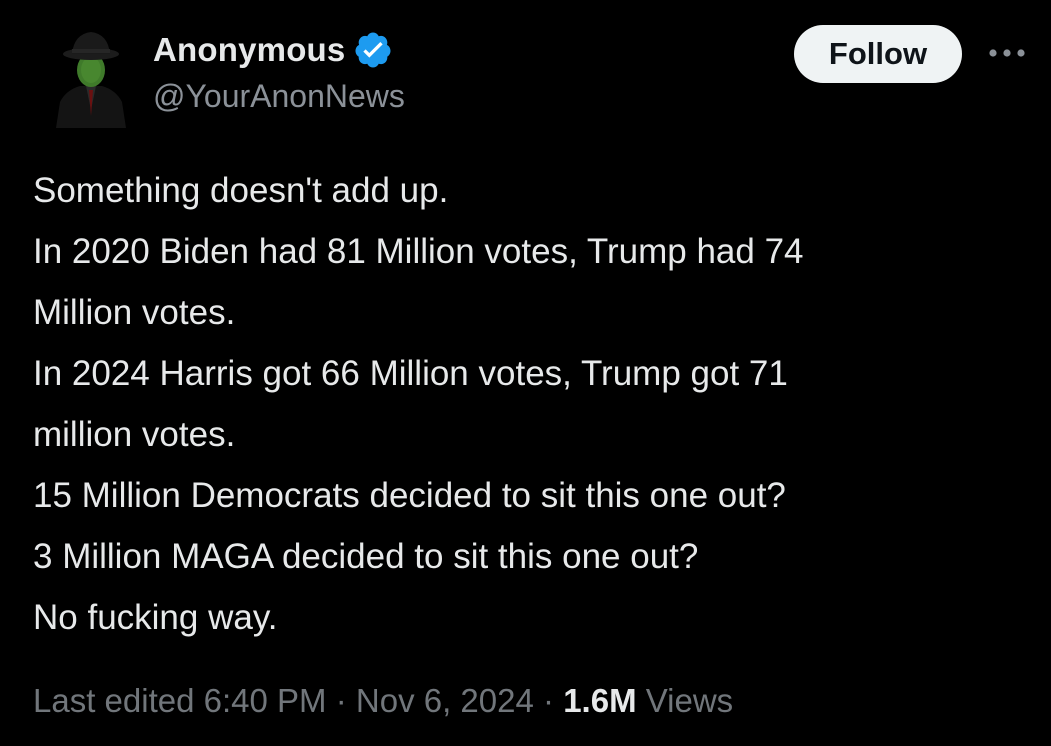  Describe the element at coordinates (113, 700) in the screenshot. I see `edited-label: Last edited` at that location.